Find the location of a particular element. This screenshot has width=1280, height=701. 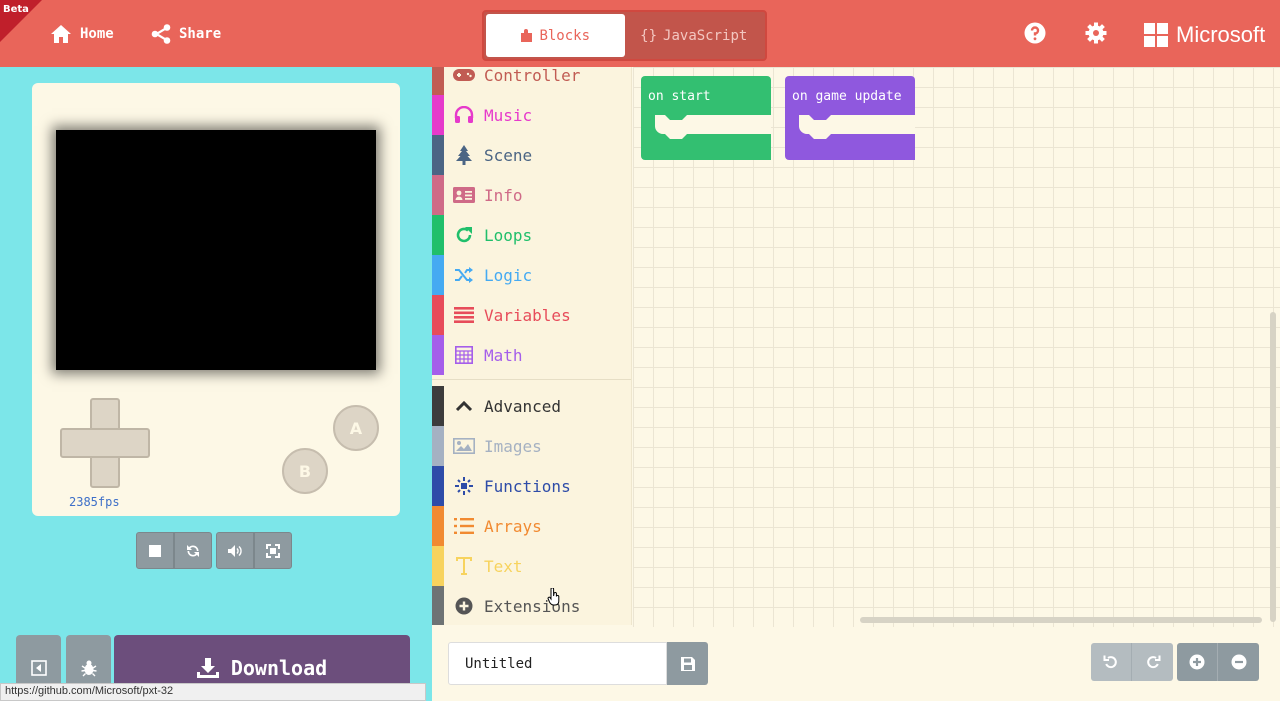

browser-status-url: https://github.com/Microsoft/pxt-32 is located at coordinates (213, 692).